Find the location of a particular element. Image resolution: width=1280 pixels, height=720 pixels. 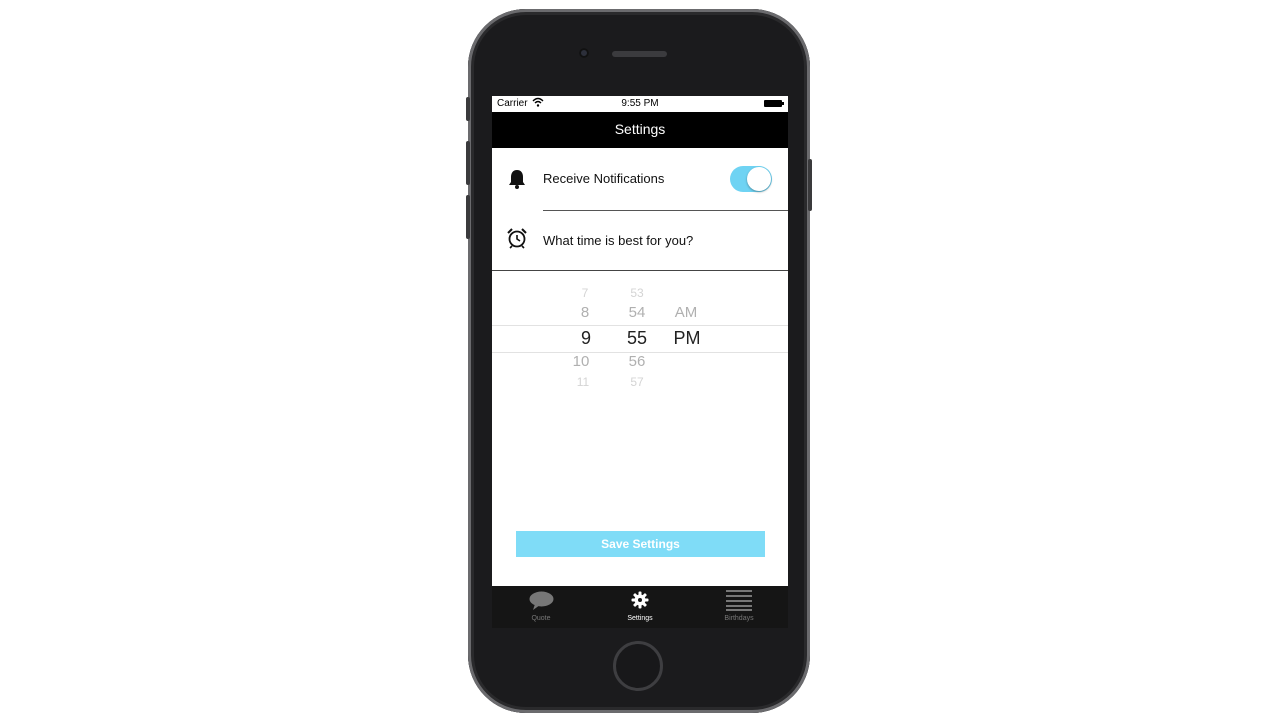

gear-icon is located at coordinates (640, 600).